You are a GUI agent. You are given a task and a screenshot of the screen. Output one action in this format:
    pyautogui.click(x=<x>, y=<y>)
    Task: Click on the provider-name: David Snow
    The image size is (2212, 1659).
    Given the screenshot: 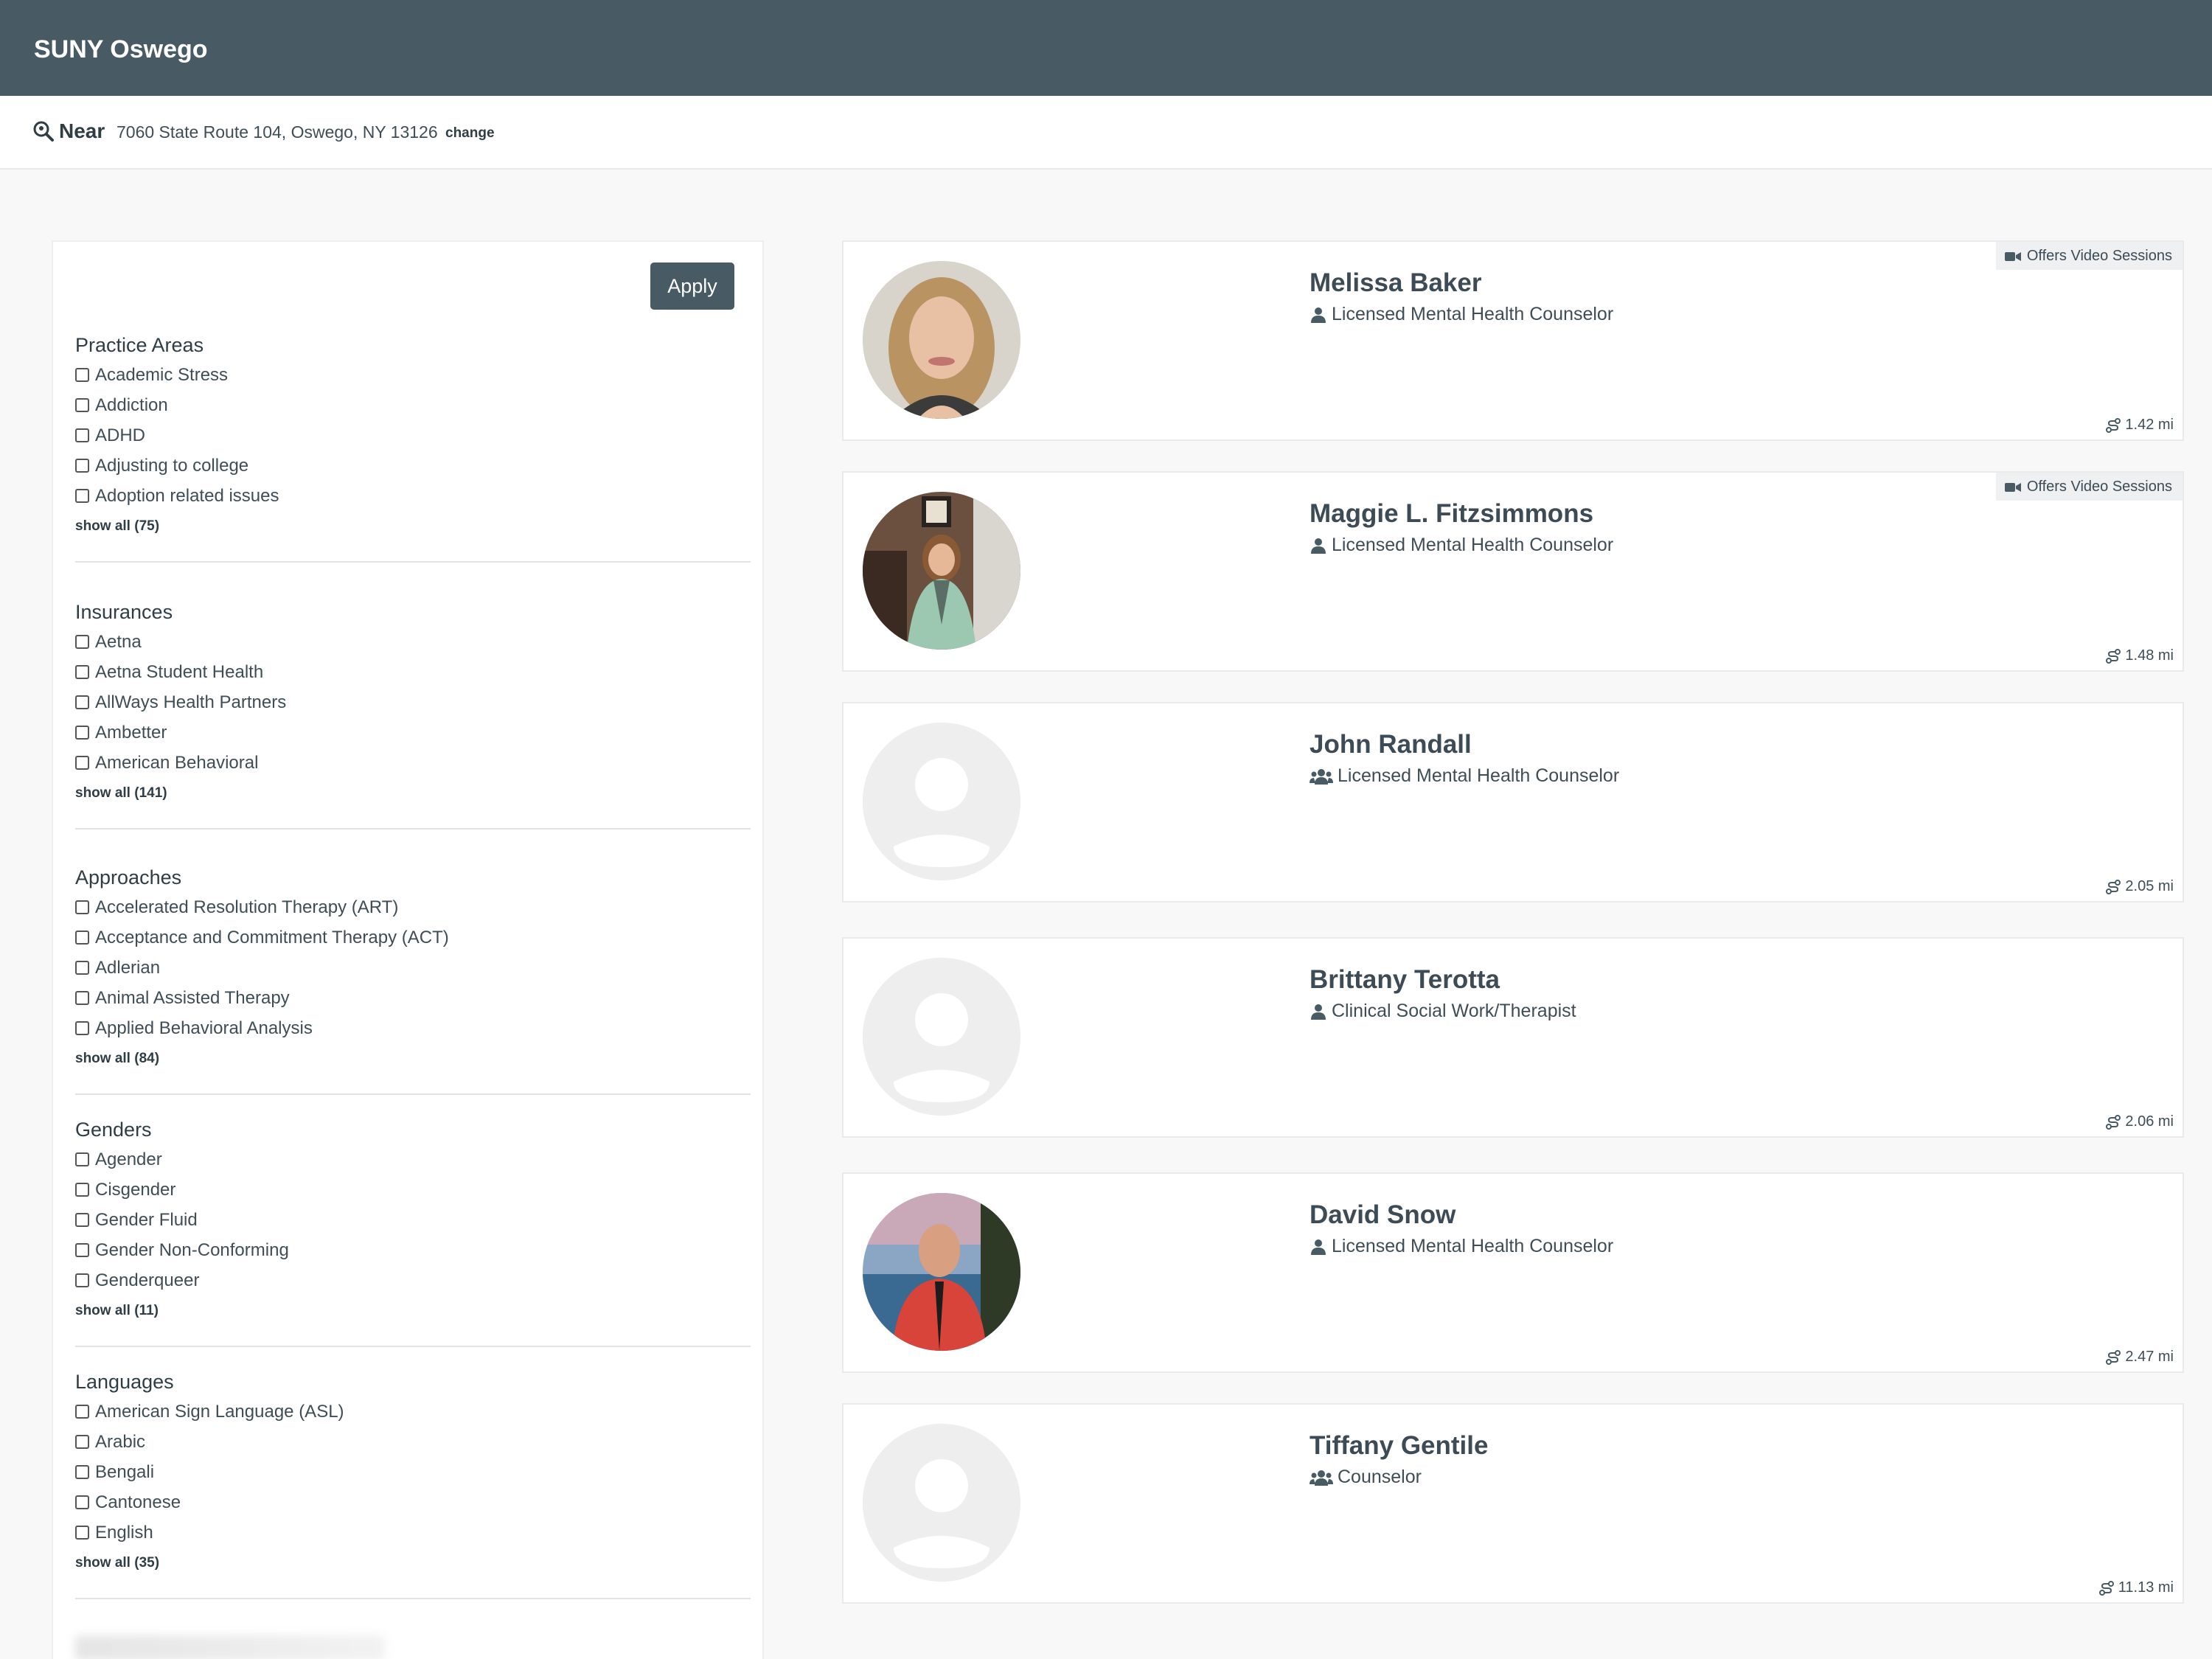 What is the action you would take?
    pyautogui.click(x=1382, y=1215)
    